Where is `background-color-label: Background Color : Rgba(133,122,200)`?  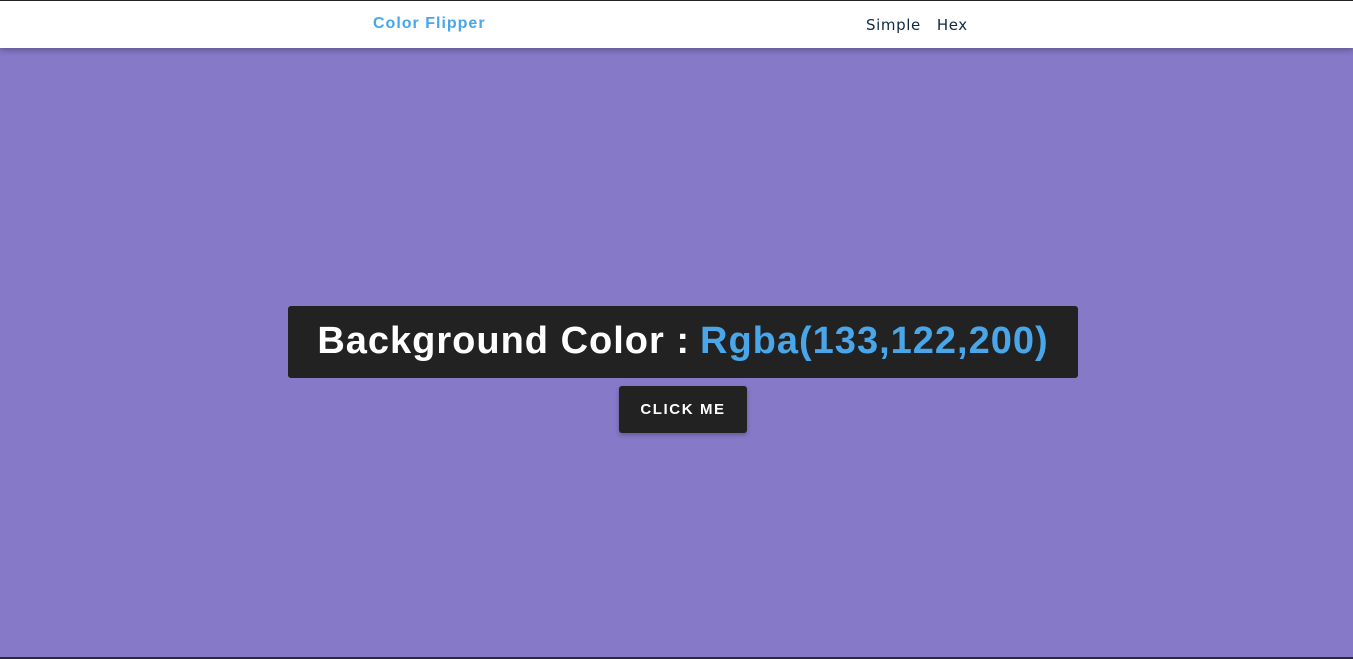
background-color-label: Background Color : Rgba(133,122,200) is located at coordinates (683, 341).